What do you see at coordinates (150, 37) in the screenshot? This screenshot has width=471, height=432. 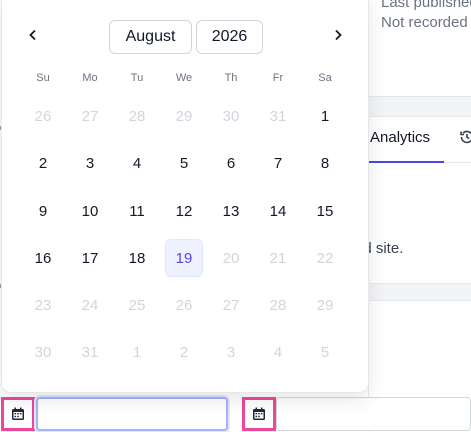 I see `month-select: August` at bounding box center [150, 37].